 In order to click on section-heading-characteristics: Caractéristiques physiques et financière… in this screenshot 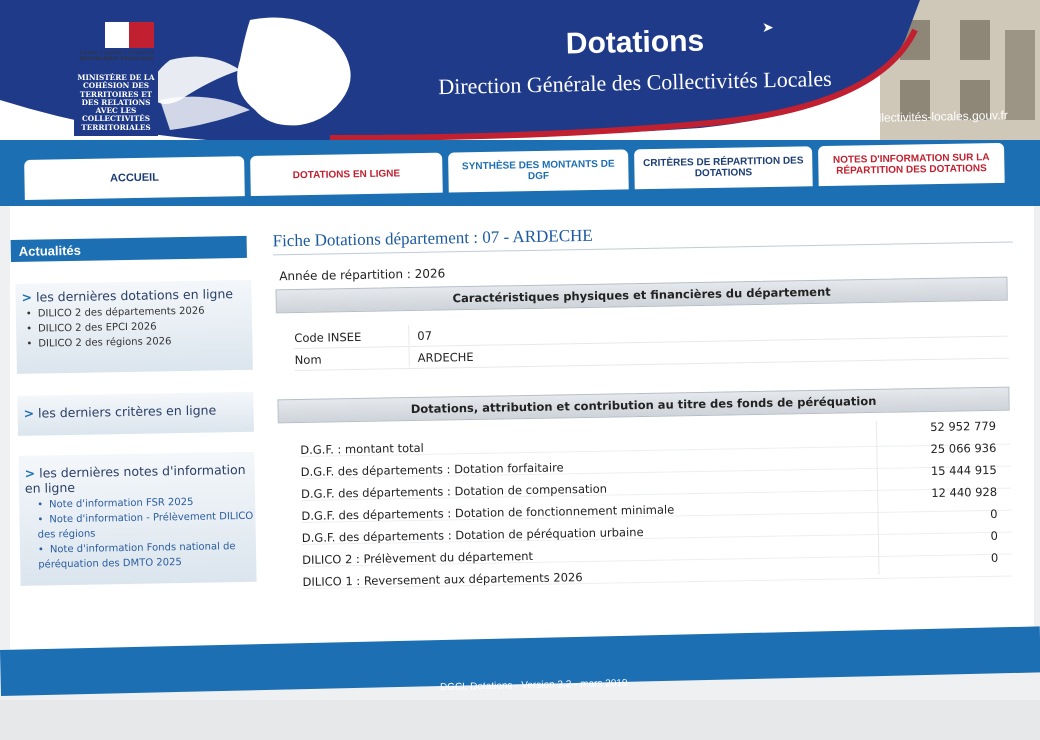, I will do `click(641, 295)`.